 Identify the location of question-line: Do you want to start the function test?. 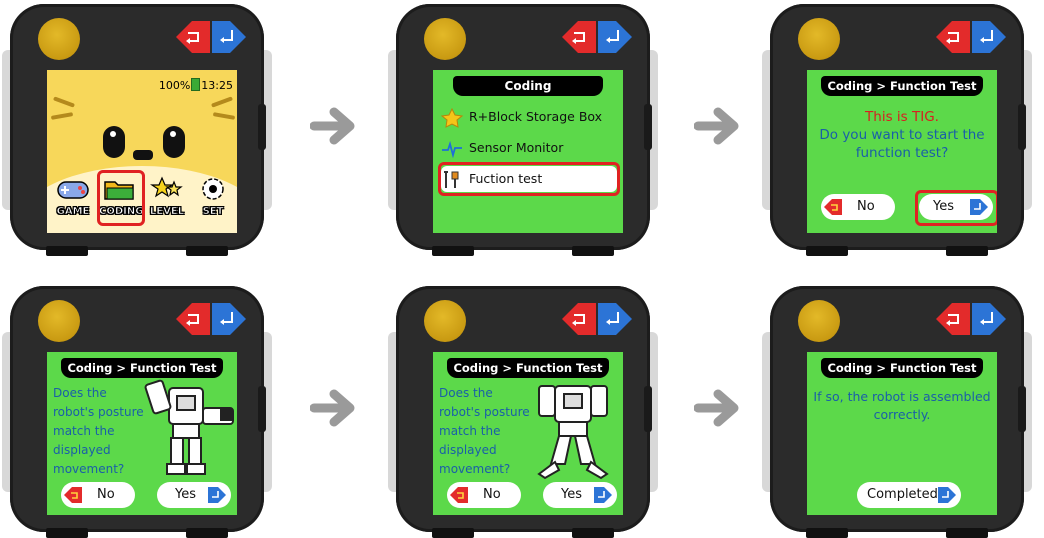
(902, 144).